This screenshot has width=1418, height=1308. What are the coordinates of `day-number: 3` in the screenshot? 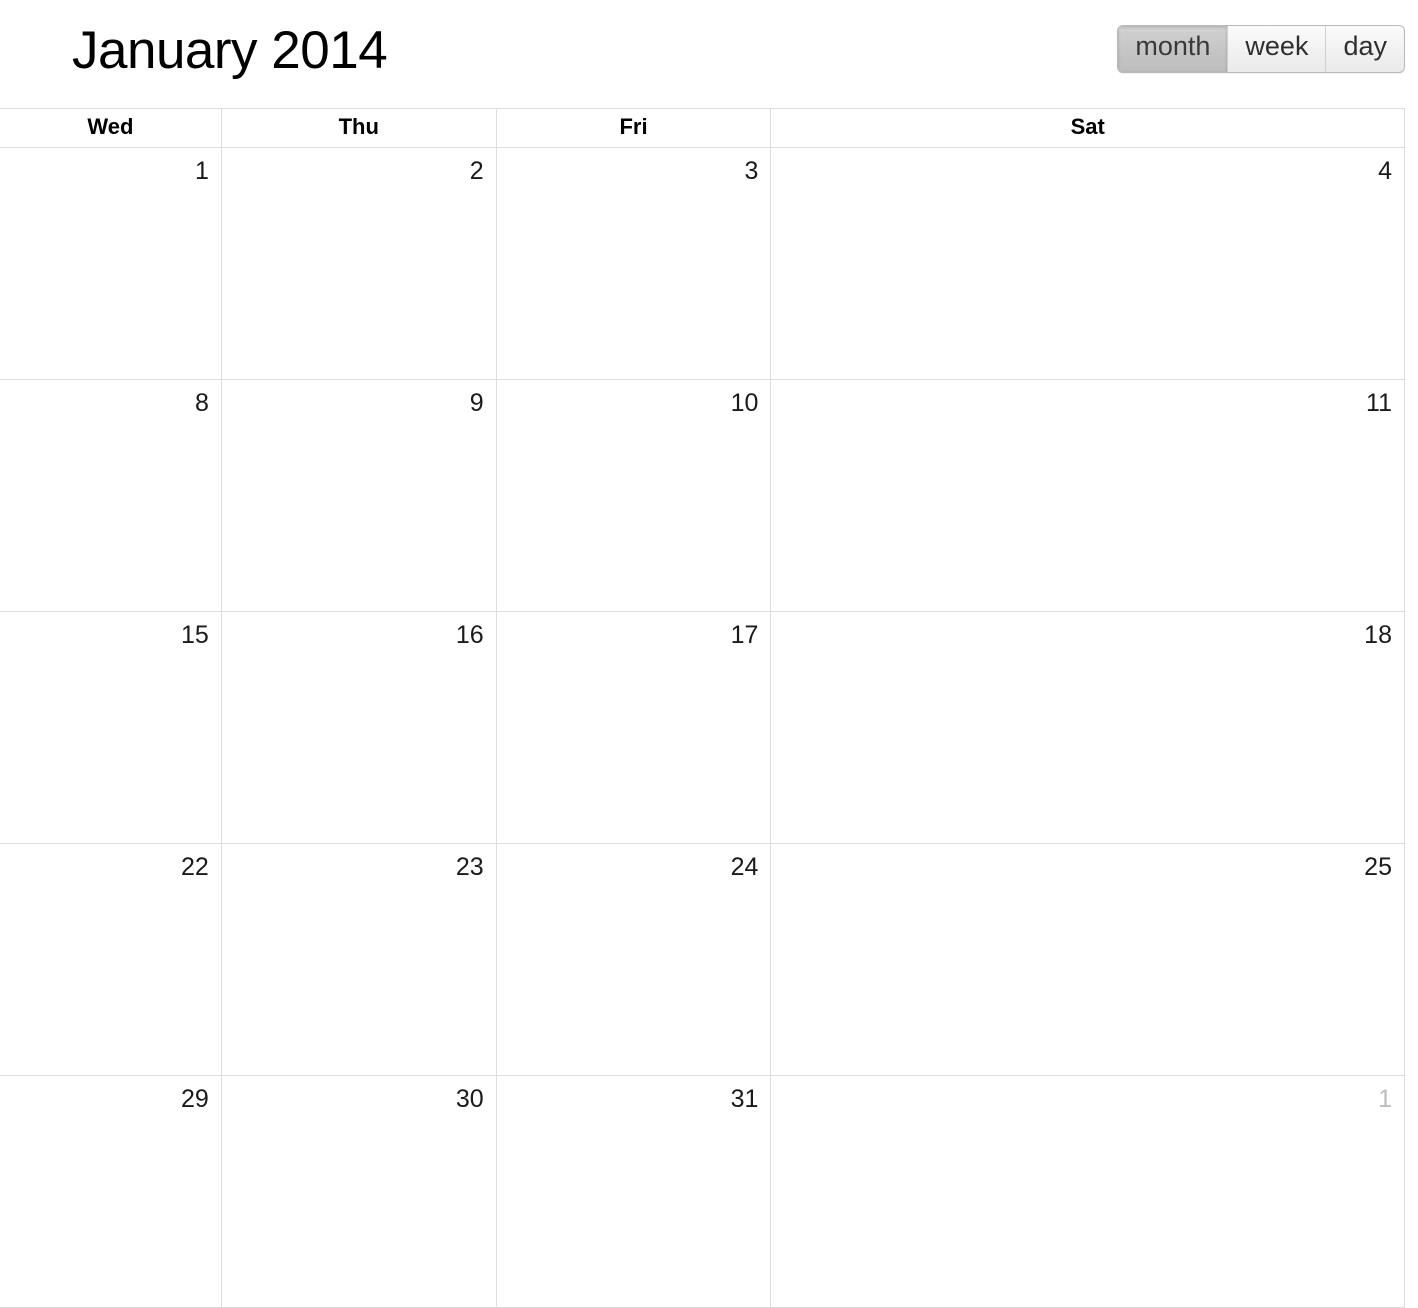 It's located at (751, 171).